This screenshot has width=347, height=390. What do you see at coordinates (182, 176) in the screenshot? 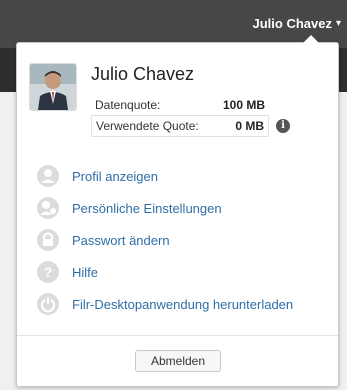
I see `menu-item-view-profile: Profil anzeigen` at bounding box center [182, 176].